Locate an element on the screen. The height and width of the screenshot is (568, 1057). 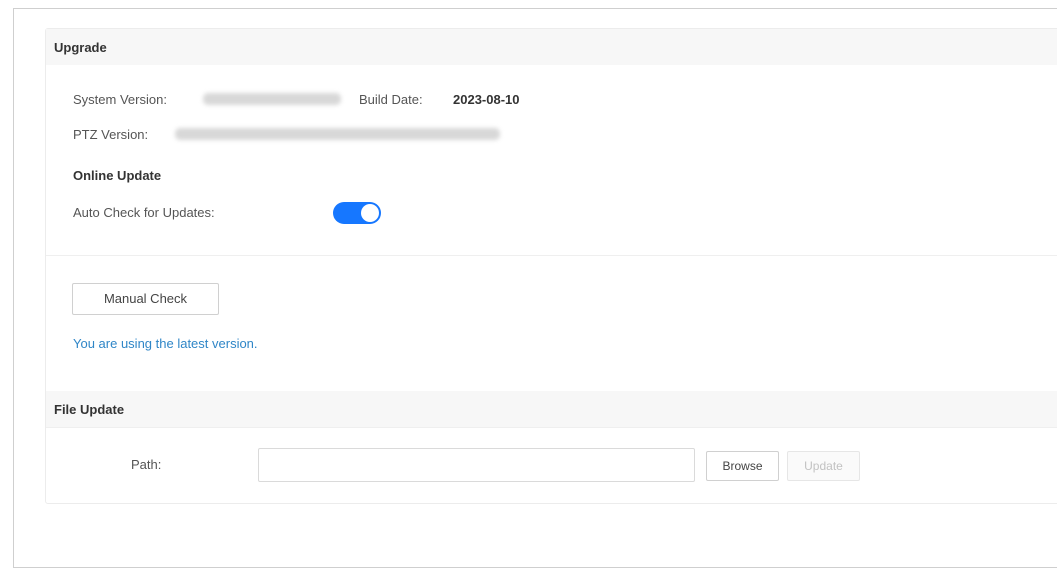
update-status-text: You are using the latest version. is located at coordinates (165, 343).